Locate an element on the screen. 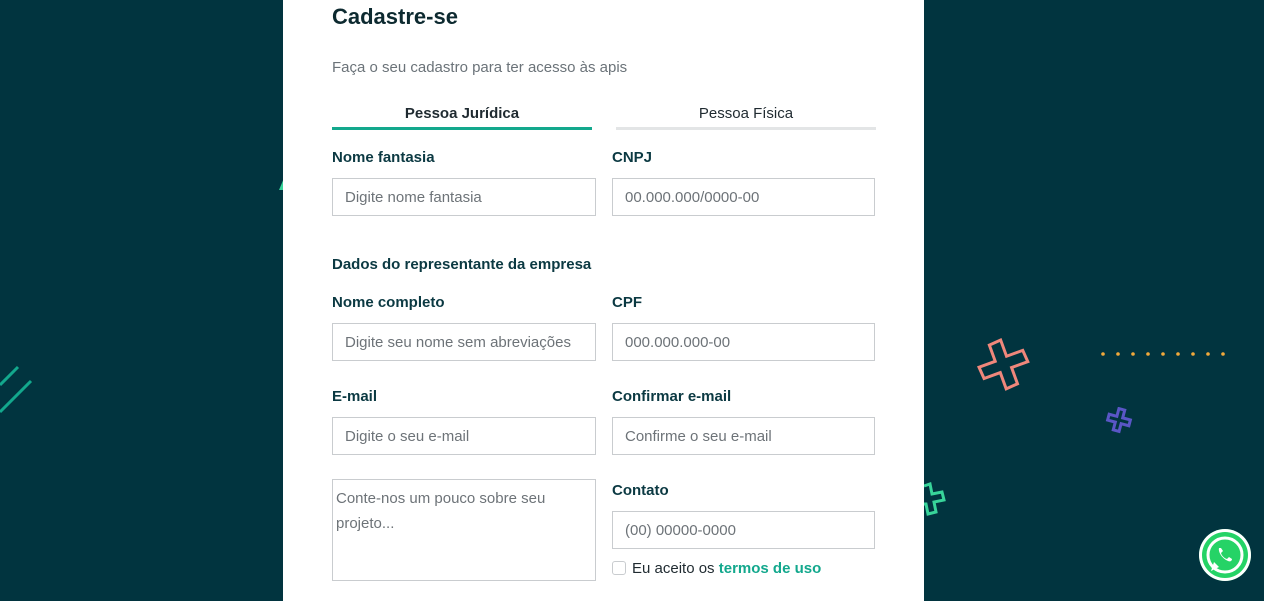  nome-fantasia-label: Nome fantasia is located at coordinates (383, 157).